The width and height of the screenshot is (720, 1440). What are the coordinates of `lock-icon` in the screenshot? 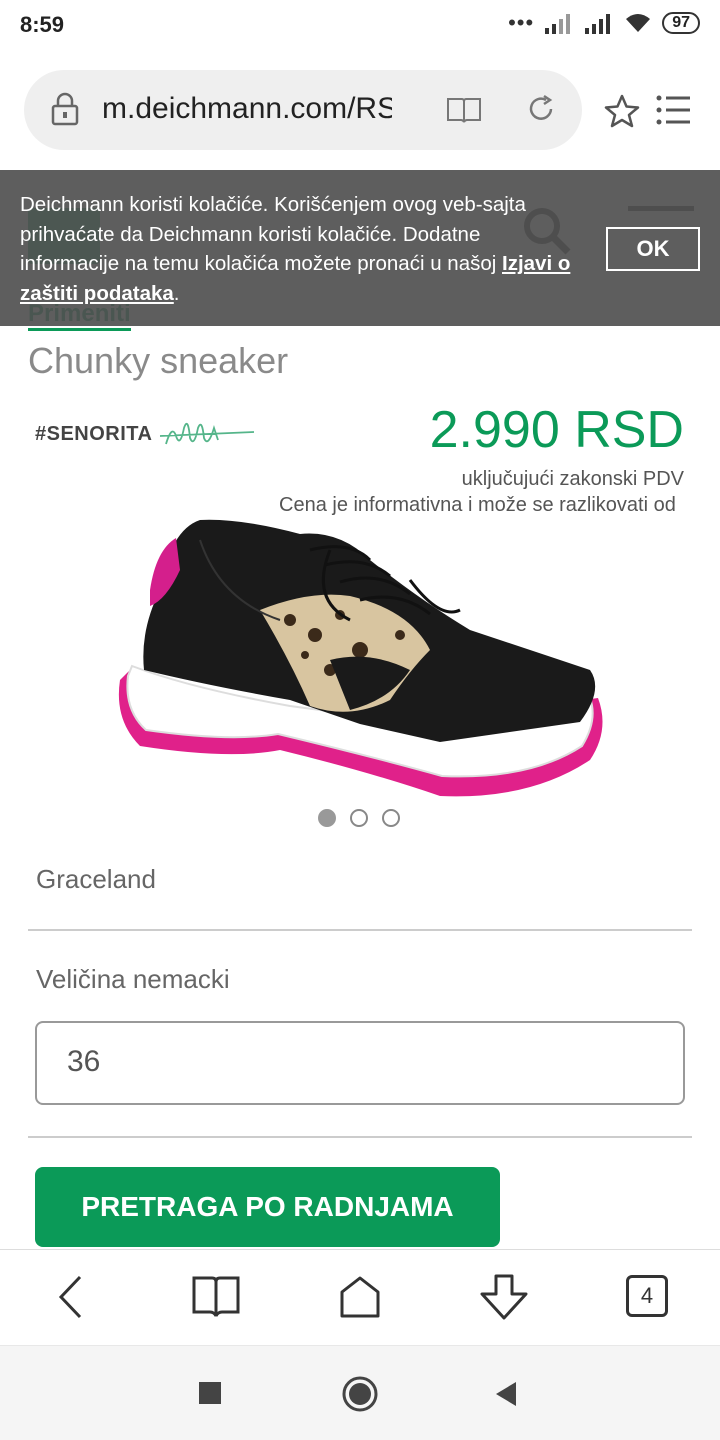 It's located at (65, 109).